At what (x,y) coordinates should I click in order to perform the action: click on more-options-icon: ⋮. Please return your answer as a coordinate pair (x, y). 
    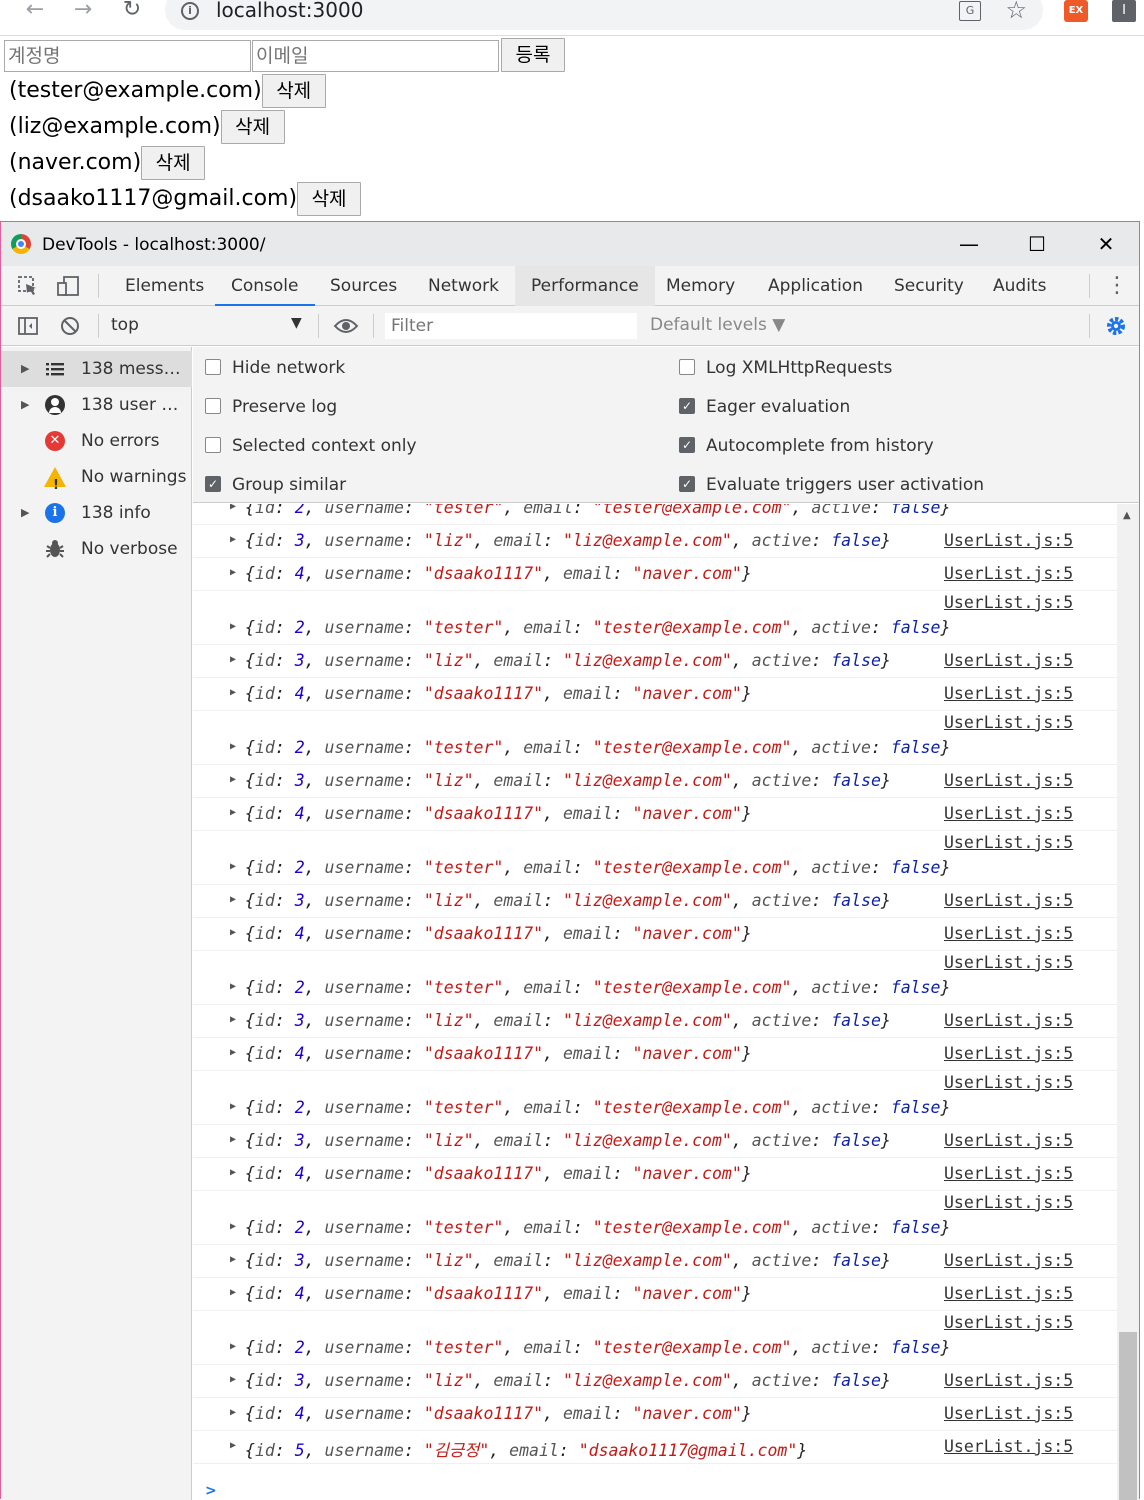
    Looking at the image, I should click on (1117, 286).